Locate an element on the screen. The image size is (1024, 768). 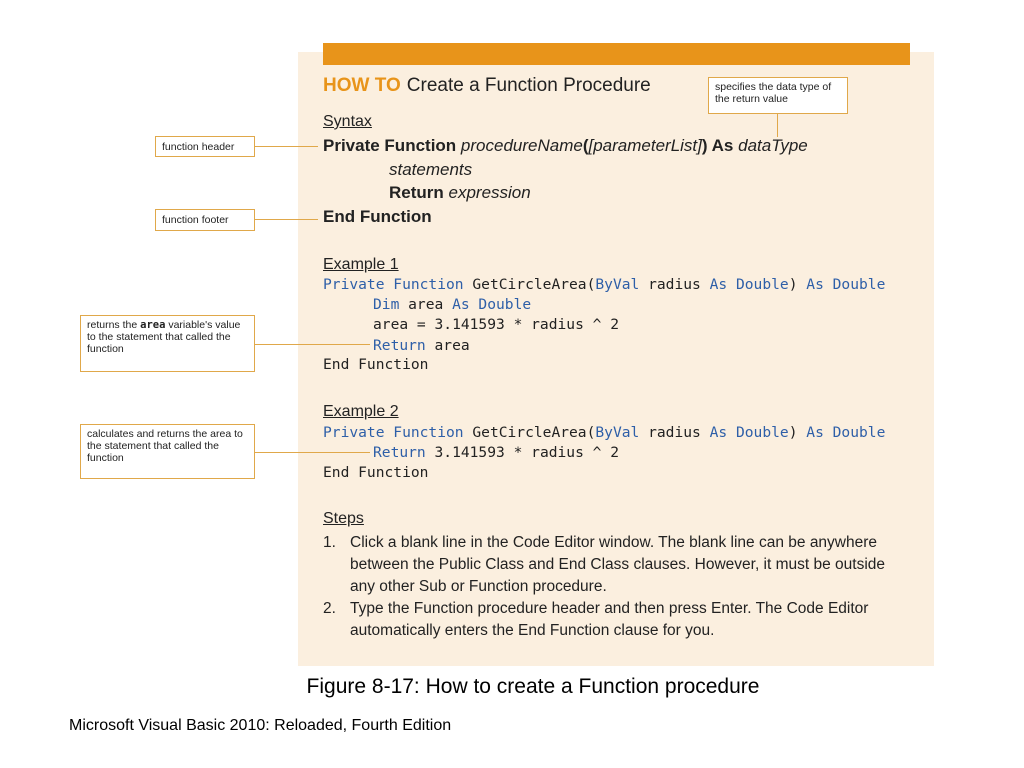
accent-bar is located at coordinates (616, 54).